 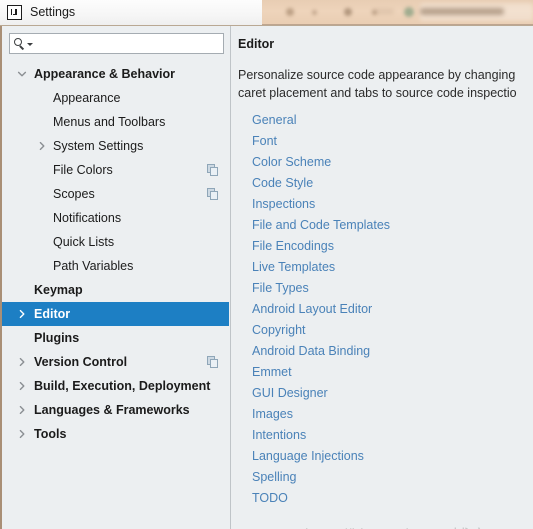 I want to click on sidebar-item-label: Quick Lists, so click(x=84, y=241).